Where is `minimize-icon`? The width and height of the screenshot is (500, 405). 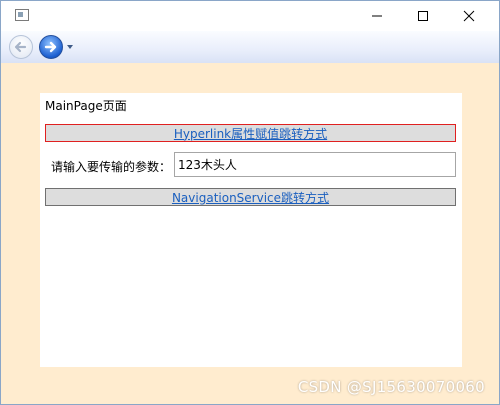
minimize-icon is located at coordinates (377, 16).